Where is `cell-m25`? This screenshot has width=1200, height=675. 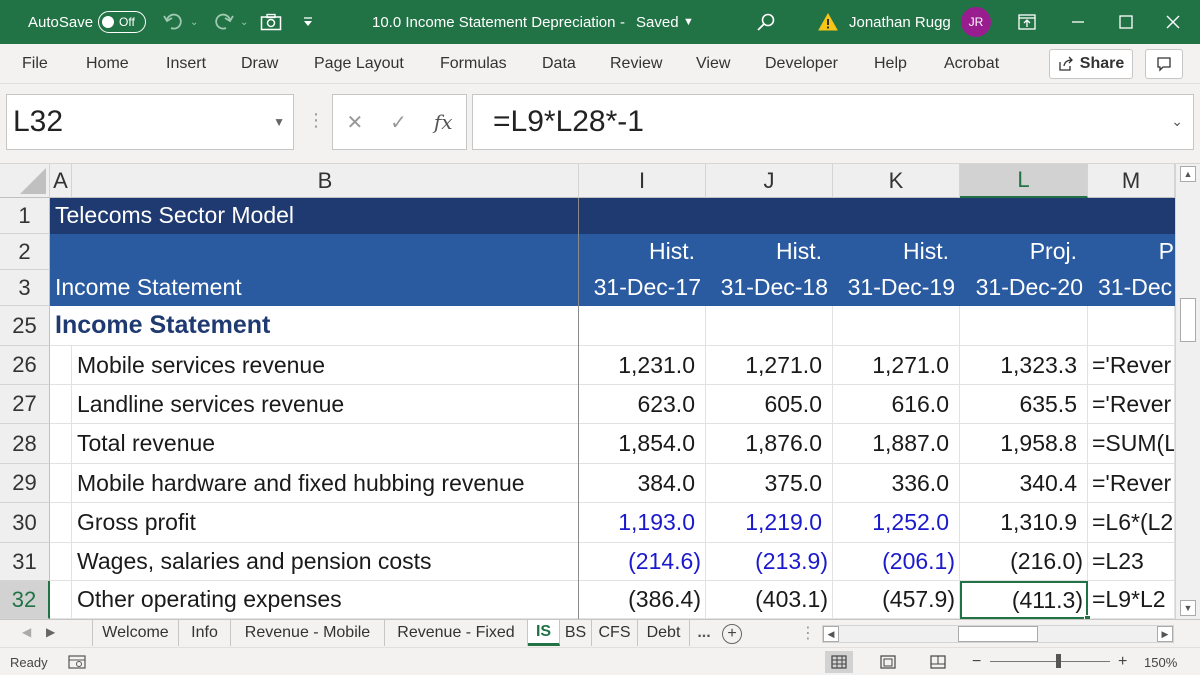
cell-m25 is located at coordinates (1131, 326).